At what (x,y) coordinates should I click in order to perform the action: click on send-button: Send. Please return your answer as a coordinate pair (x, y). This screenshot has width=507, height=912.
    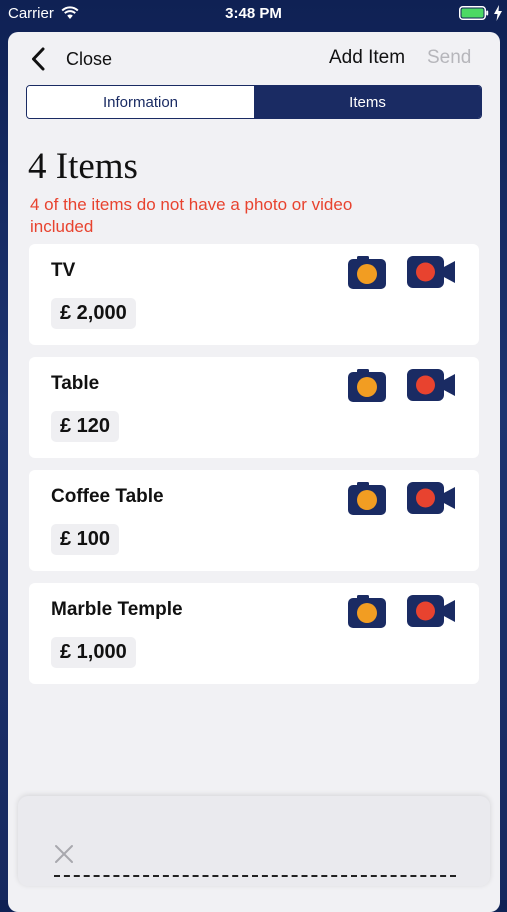
    Looking at the image, I should click on (449, 58).